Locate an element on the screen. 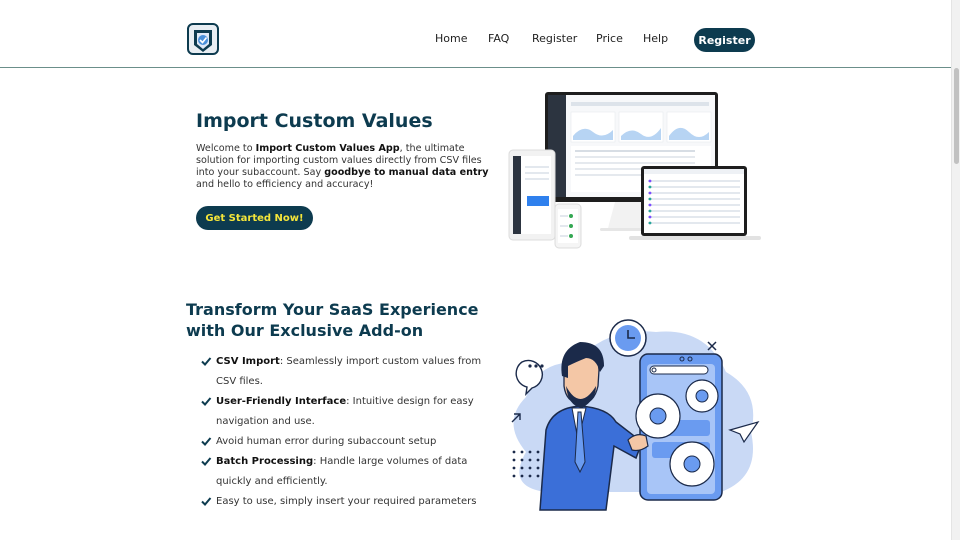  hero-desc-bold: goodbye to manual data entry is located at coordinates (406, 172).